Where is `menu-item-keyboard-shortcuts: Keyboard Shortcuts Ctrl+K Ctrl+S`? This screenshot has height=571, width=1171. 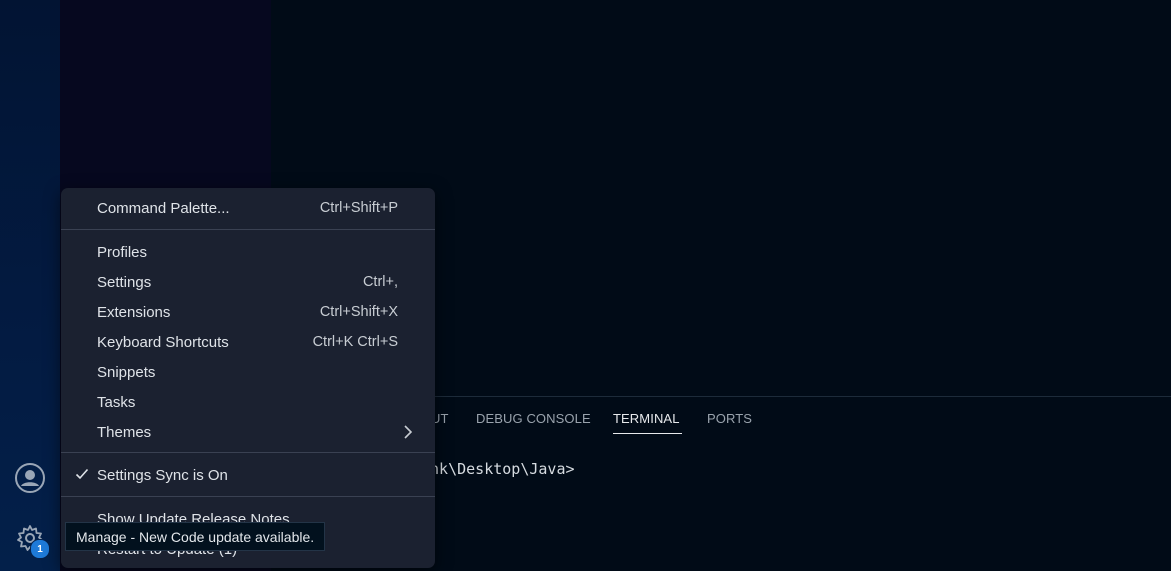 menu-item-keyboard-shortcuts: Keyboard Shortcuts Ctrl+K Ctrl+S is located at coordinates (248, 342).